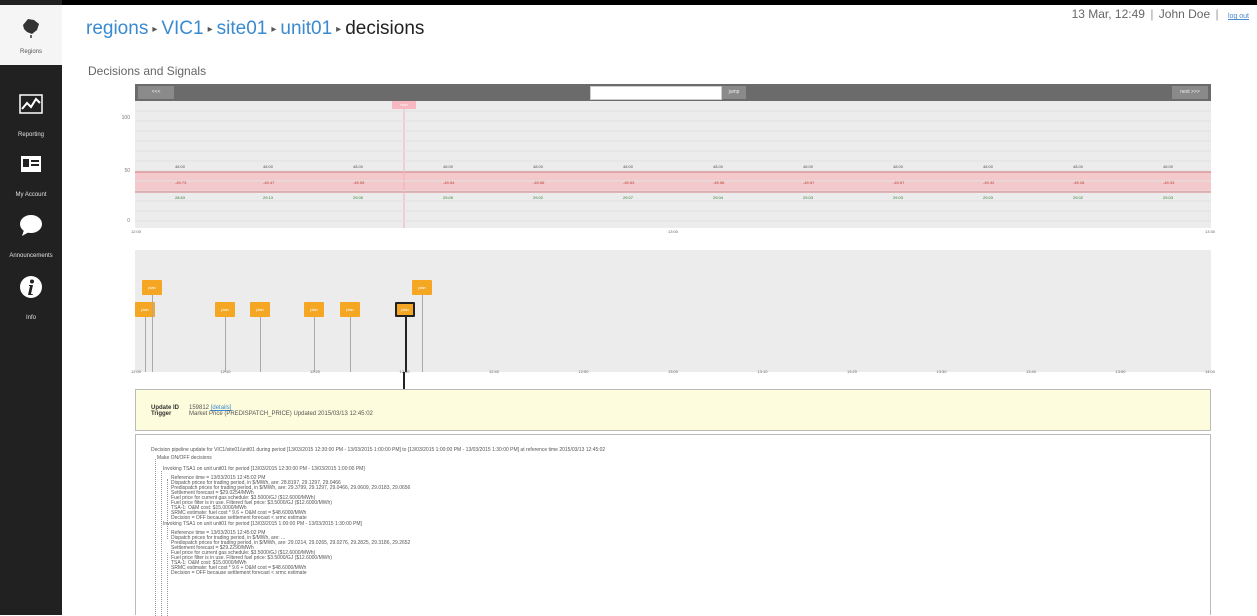 This screenshot has height=616, width=1257. I want to click on timeline-tick-label: 12:00, so click(136, 371).